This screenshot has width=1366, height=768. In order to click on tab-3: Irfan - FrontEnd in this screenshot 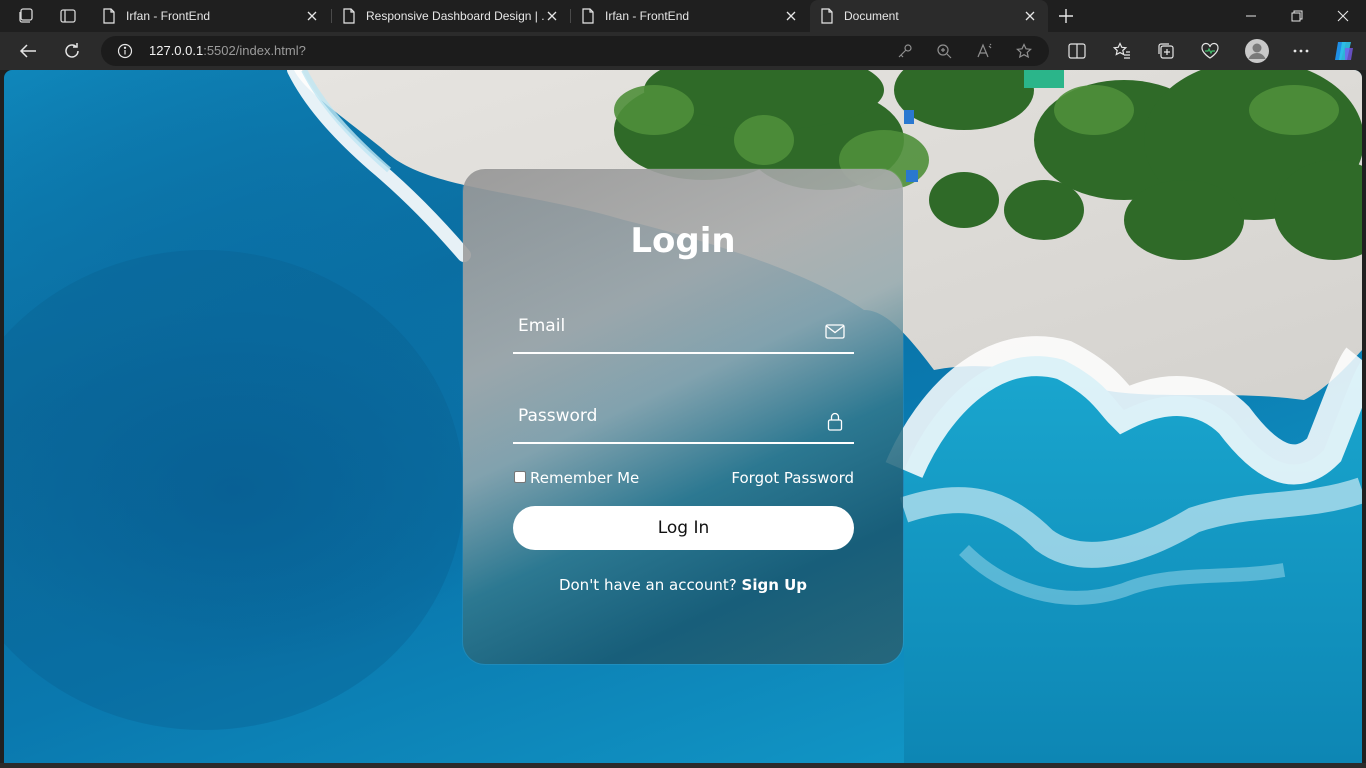, I will do `click(690, 16)`.